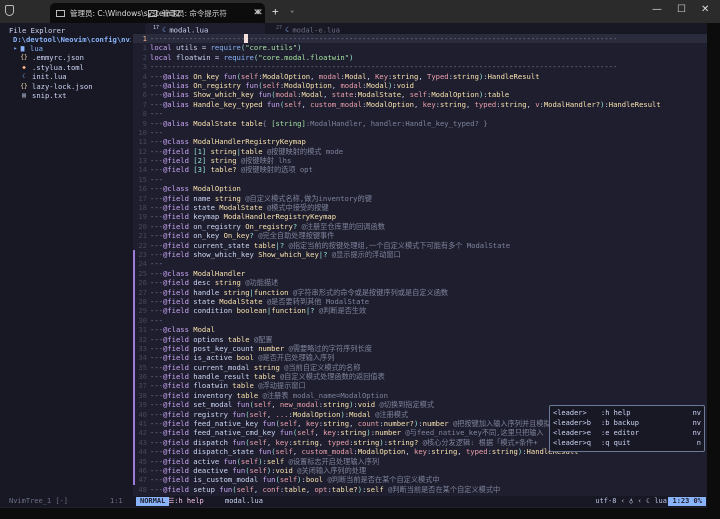  What do you see at coordinates (52, 57) in the screenshot?
I see `tree-item: {} .emmyrc.json` at bounding box center [52, 57].